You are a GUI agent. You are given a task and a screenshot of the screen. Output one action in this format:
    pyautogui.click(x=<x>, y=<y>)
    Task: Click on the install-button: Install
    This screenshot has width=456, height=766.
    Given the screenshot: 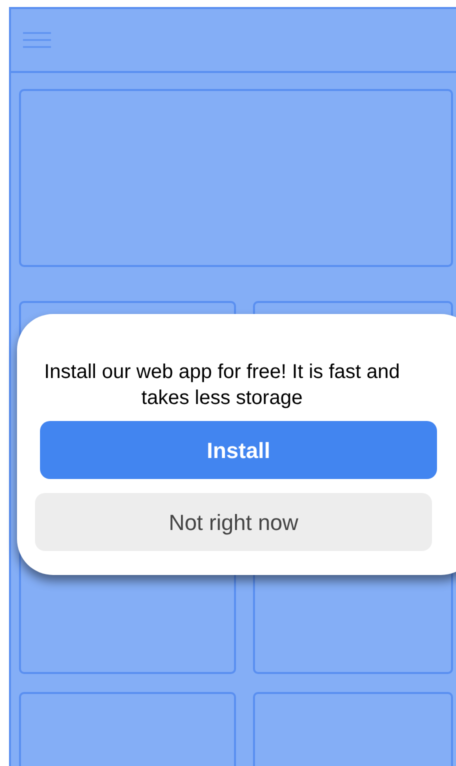 What is the action you would take?
    pyautogui.click(x=238, y=450)
    